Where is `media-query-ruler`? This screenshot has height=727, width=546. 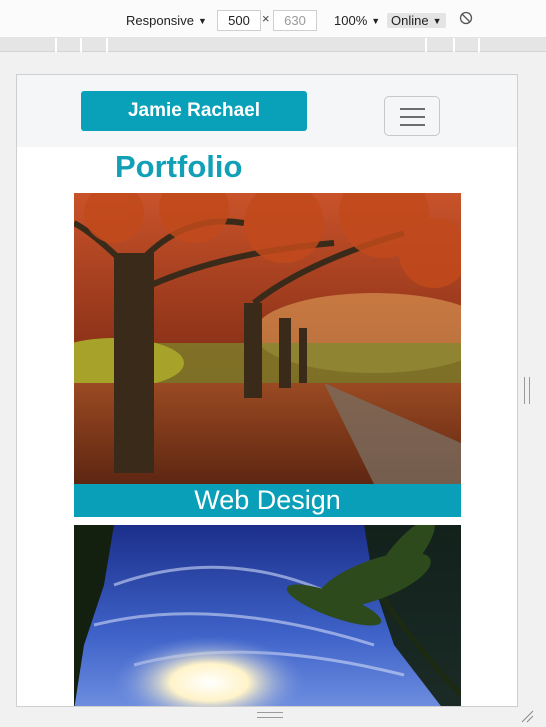 media-query-ruler is located at coordinates (273, 45).